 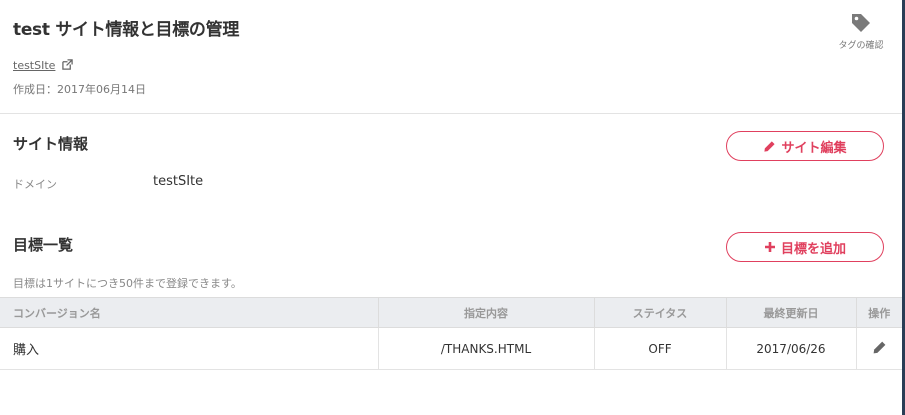 I want to click on tag-confirm-button: タグの確認, so click(x=861, y=31).